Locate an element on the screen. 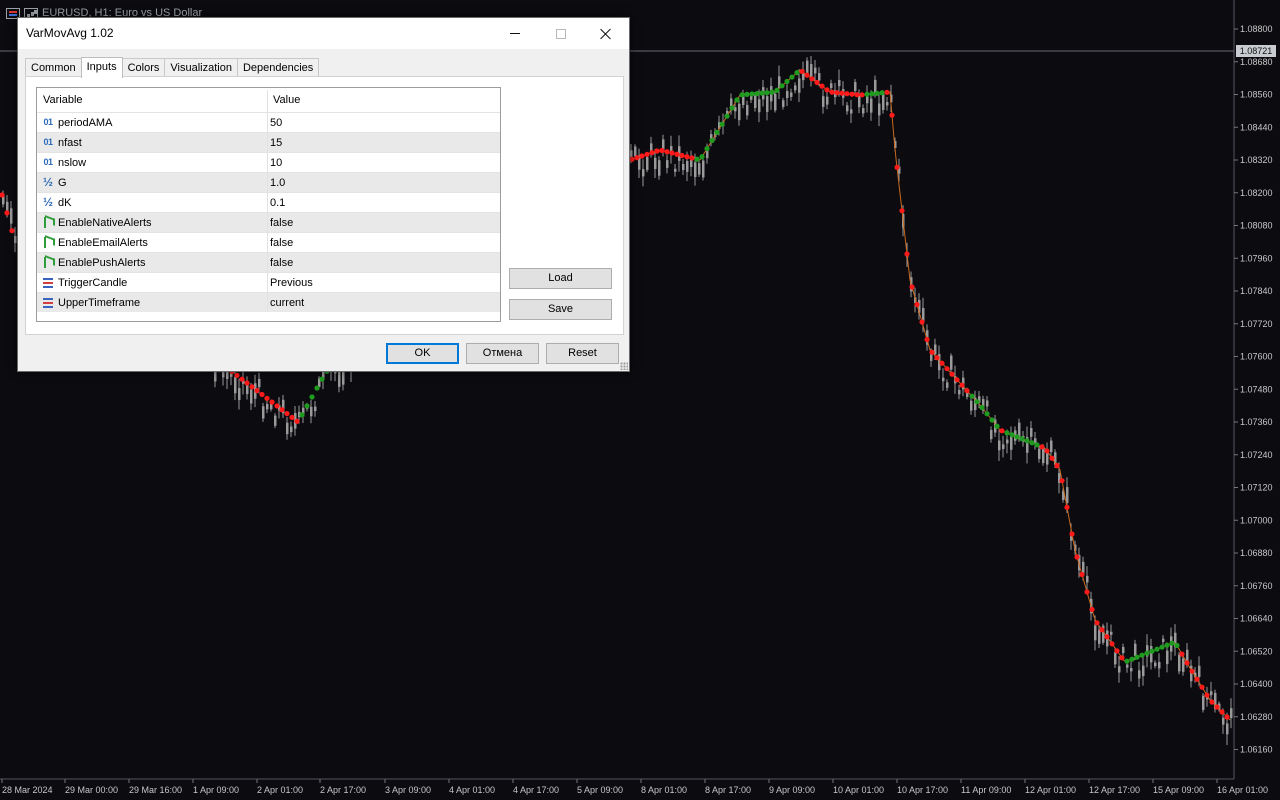 This screenshot has height=800, width=1280. close-button is located at coordinates (606, 33).